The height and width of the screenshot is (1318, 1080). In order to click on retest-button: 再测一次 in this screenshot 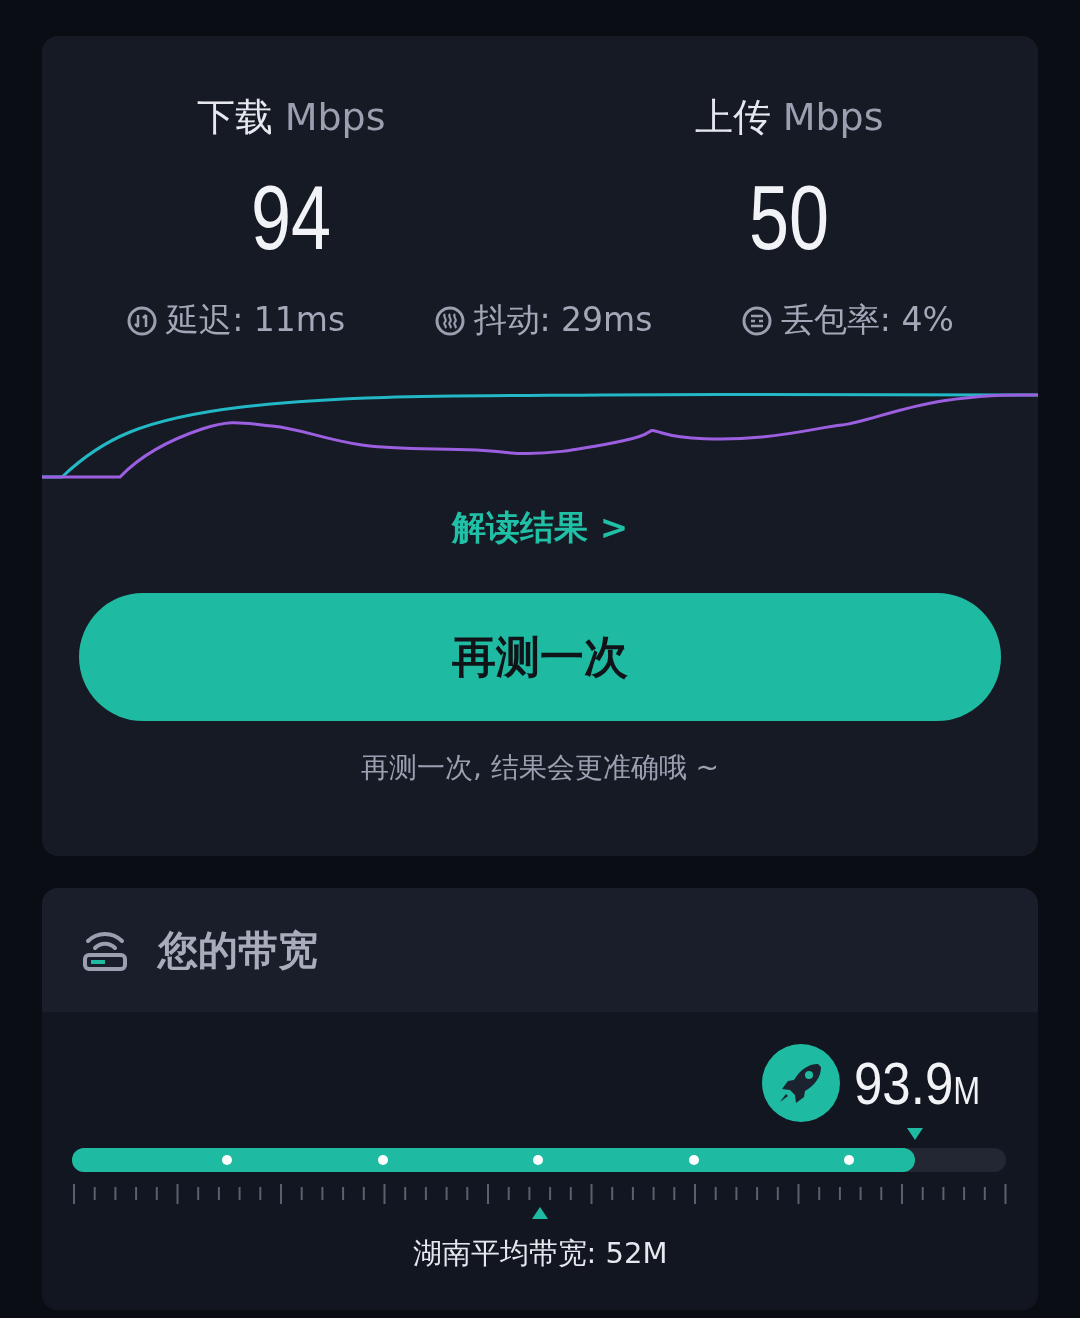, I will do `click(540, 657)`.